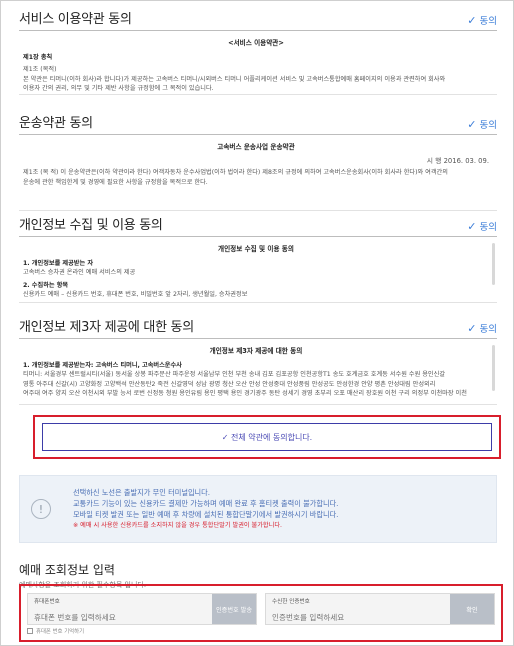 Image resolution: width=514 pixels, height=646 pixels. Describe the element at coordinates (261, 609) in the screenshot. I see `reservation-form: 휴대폰번호 인증번호 발송 수신한 인증번호 확인` at that location.